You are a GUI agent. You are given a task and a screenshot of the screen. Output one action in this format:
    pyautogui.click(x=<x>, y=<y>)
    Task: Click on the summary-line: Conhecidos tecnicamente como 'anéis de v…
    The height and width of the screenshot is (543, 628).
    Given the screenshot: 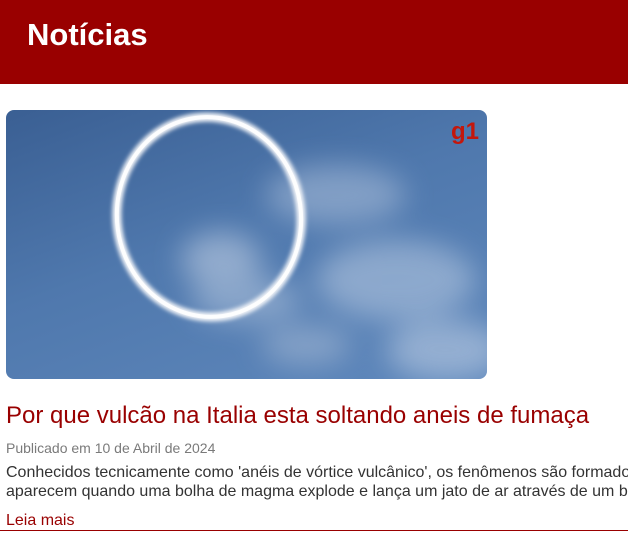 What is the action you would take?
    pyautogui.click(x=317, y=472)
    